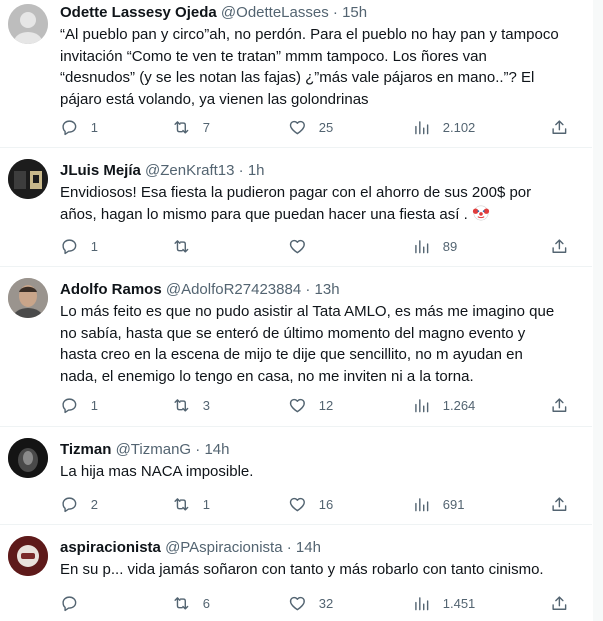  Describe the element at coordinates (191, 405) in the screenshot. I see `retweet-button: 3` at that location.